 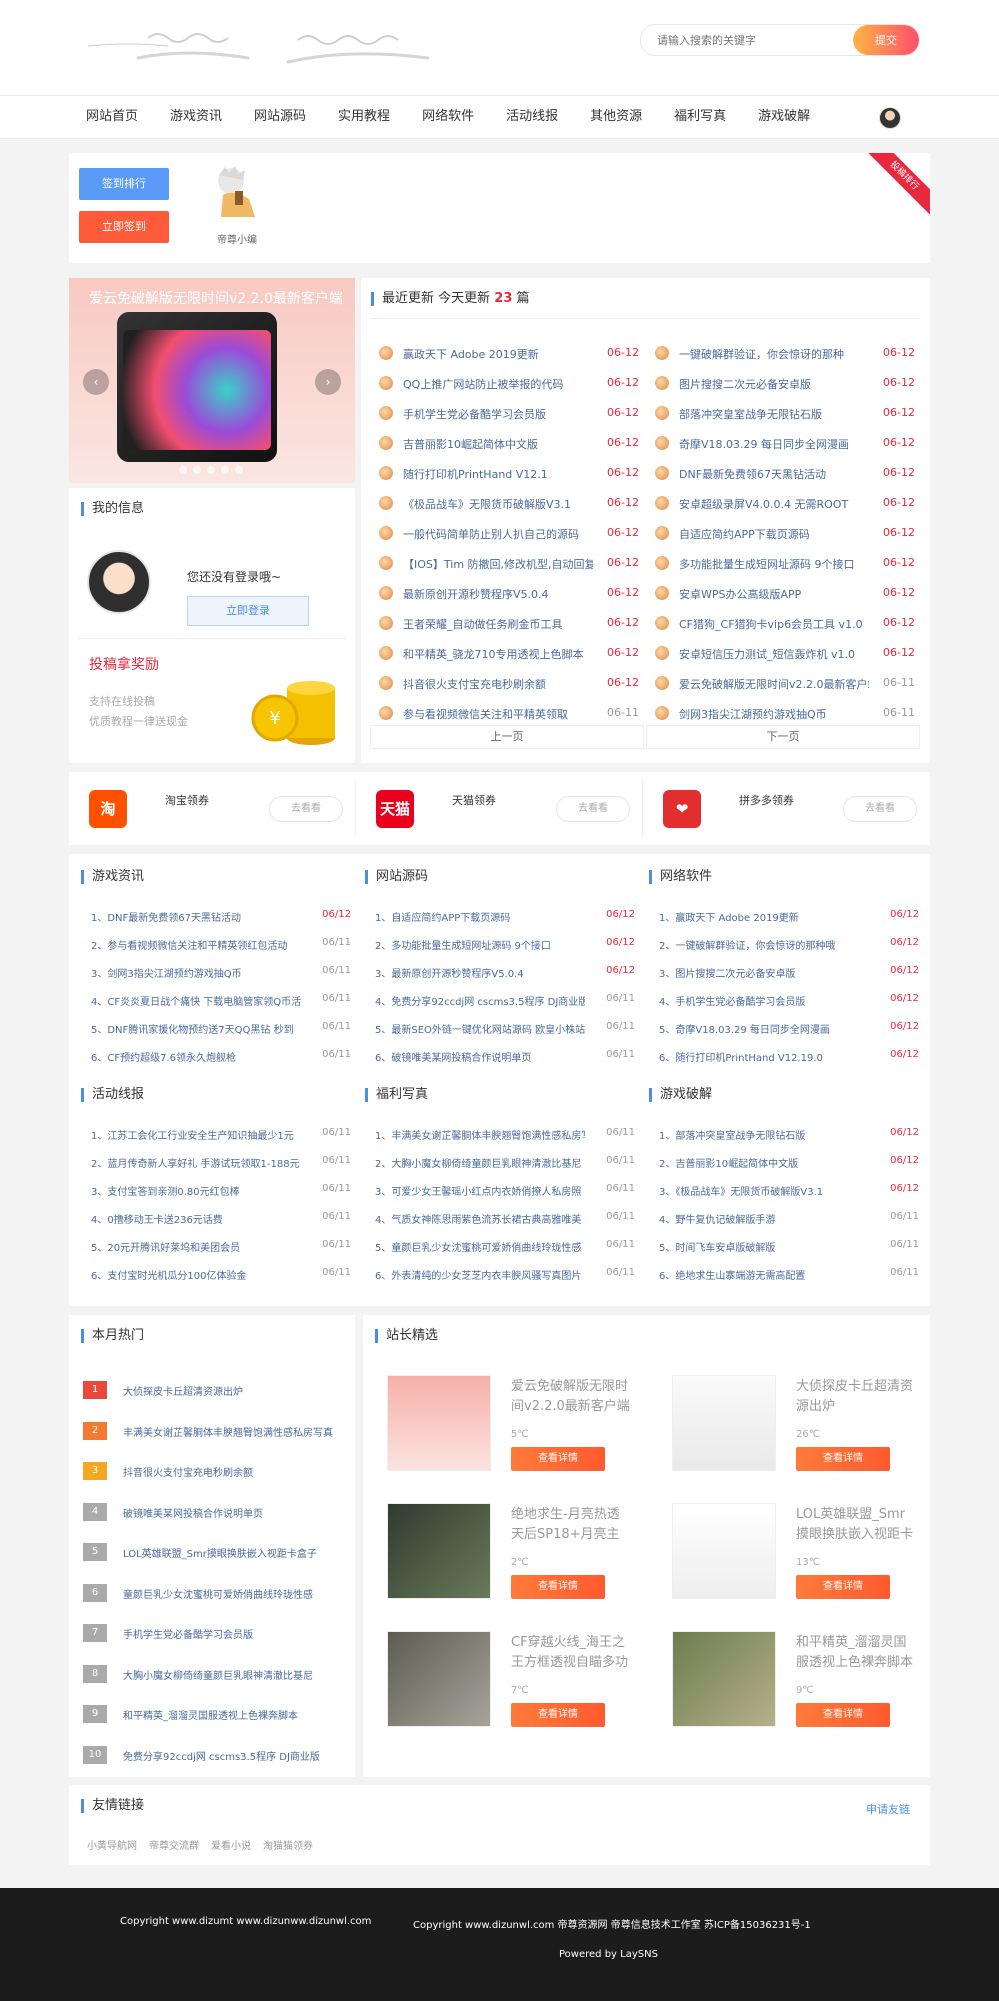 What do you see at coordinates (856, 1525) in the screenshot?
I see `pick-title: LOL英雄联盟_Smr摸眼换肤嵌入视距卡盒子` at bounding box center [856, 1525].